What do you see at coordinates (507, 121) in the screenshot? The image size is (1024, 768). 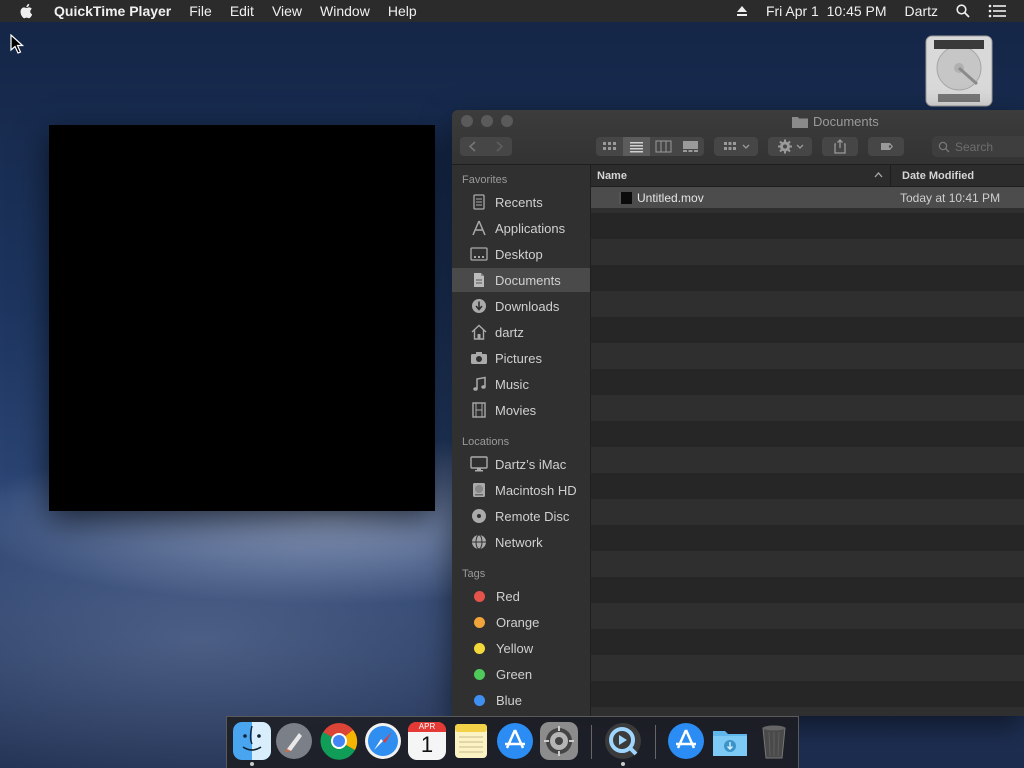 I see `zoom-window-button` at bounding box center [507, 121].